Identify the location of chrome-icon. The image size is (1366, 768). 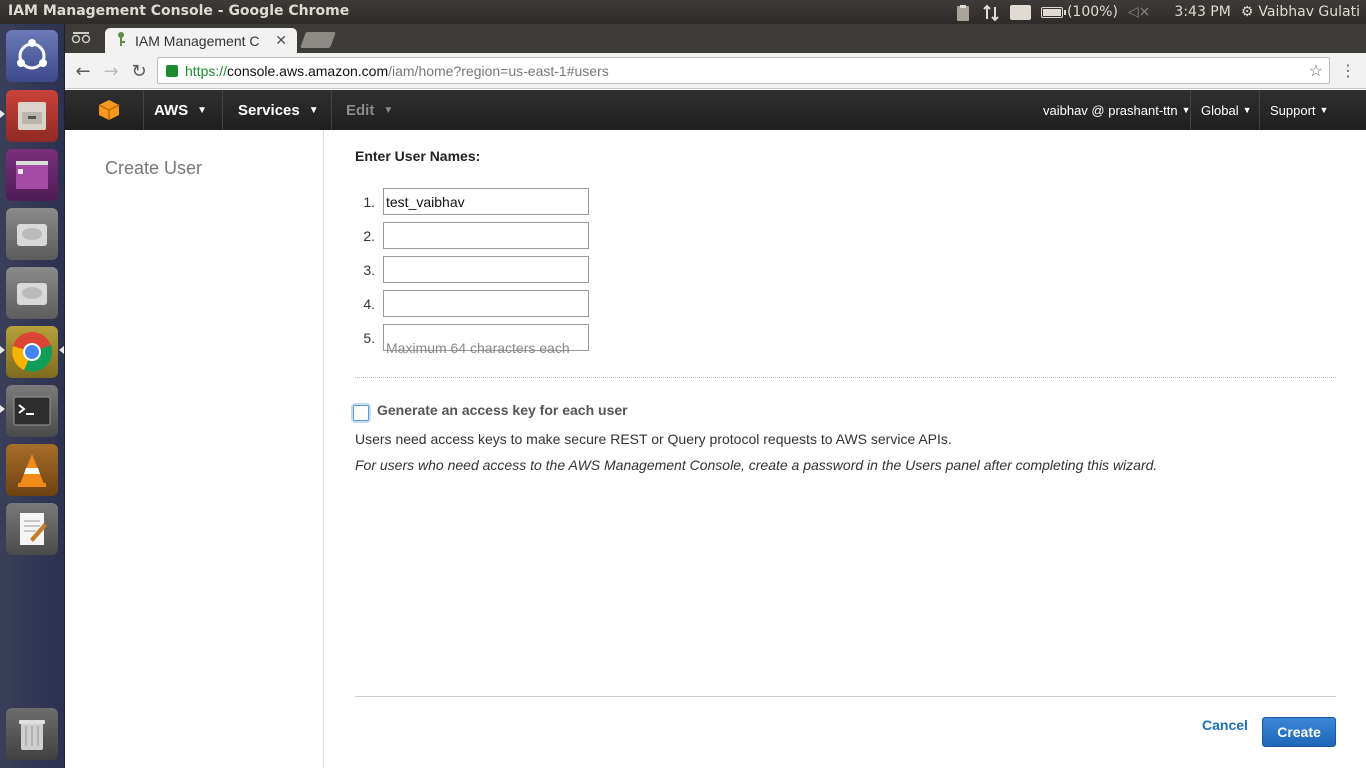
(32, 352).